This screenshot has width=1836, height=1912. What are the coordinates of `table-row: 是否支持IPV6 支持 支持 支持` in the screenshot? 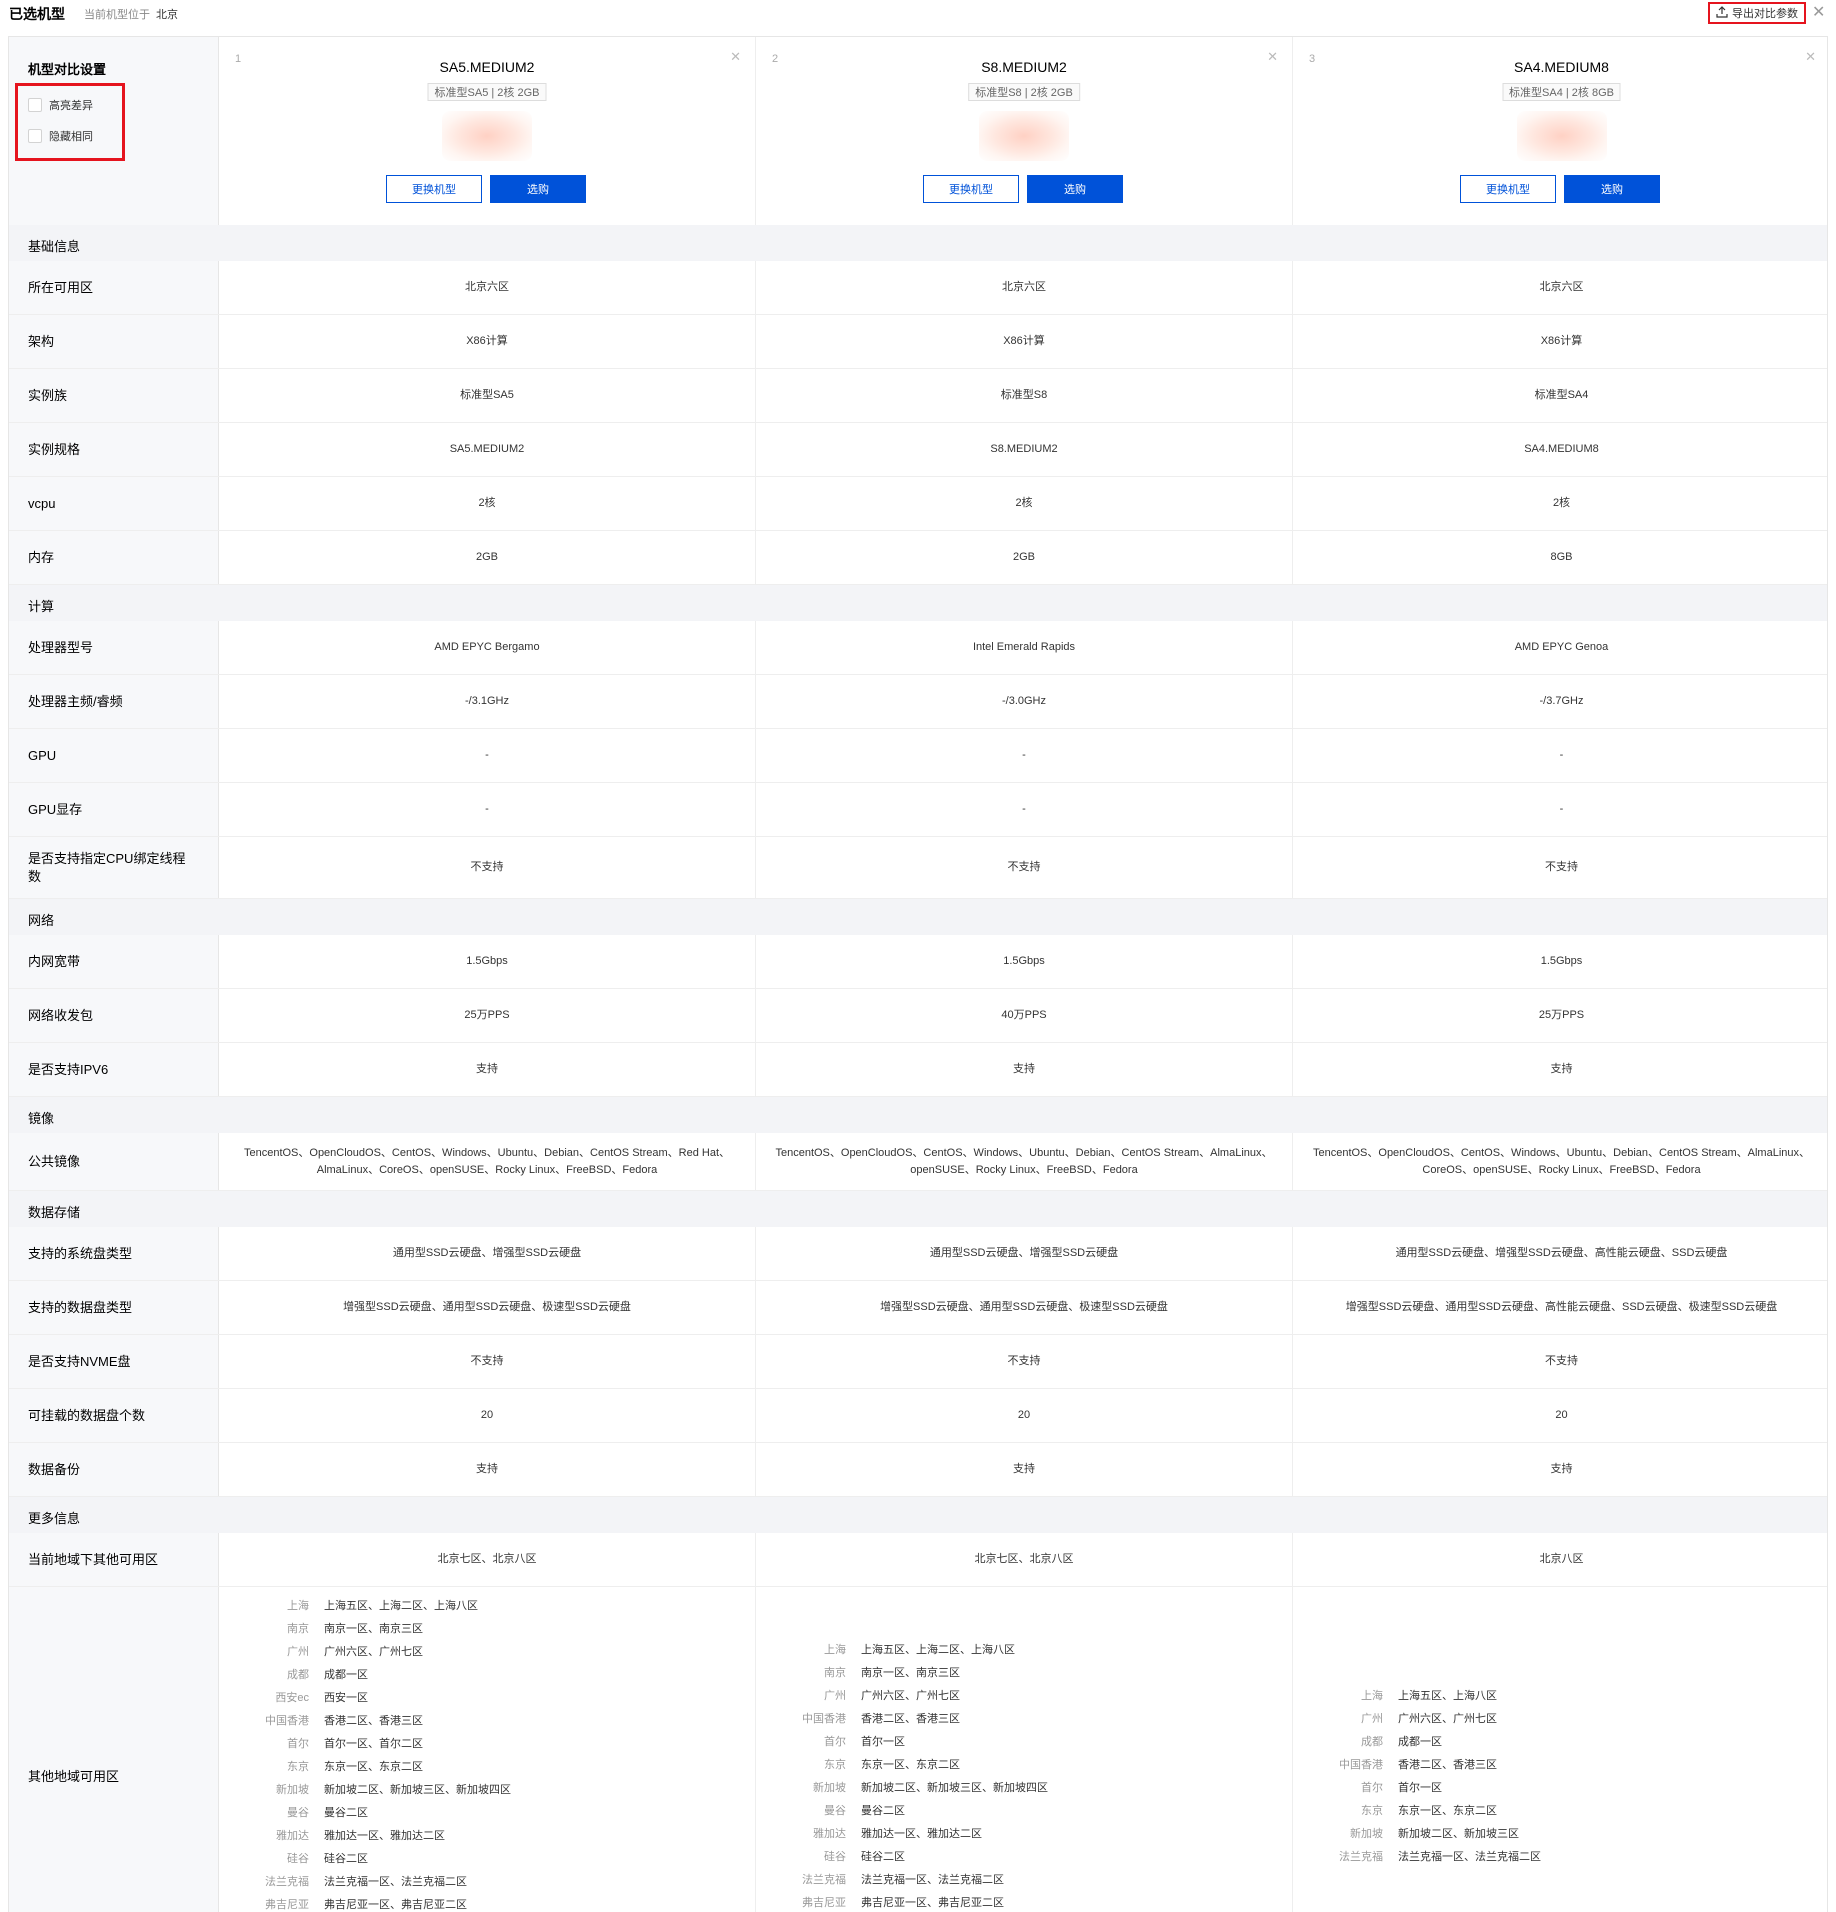 It's located at (918, 1070).